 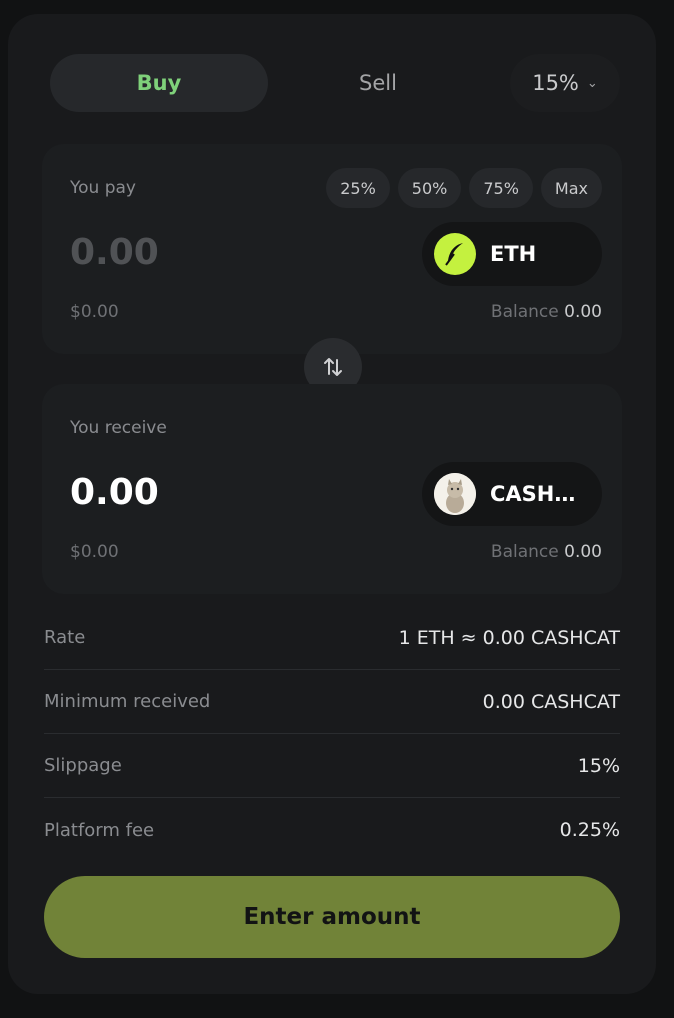 I want to click on info-key: Slippage, so click(x=83, y=765).